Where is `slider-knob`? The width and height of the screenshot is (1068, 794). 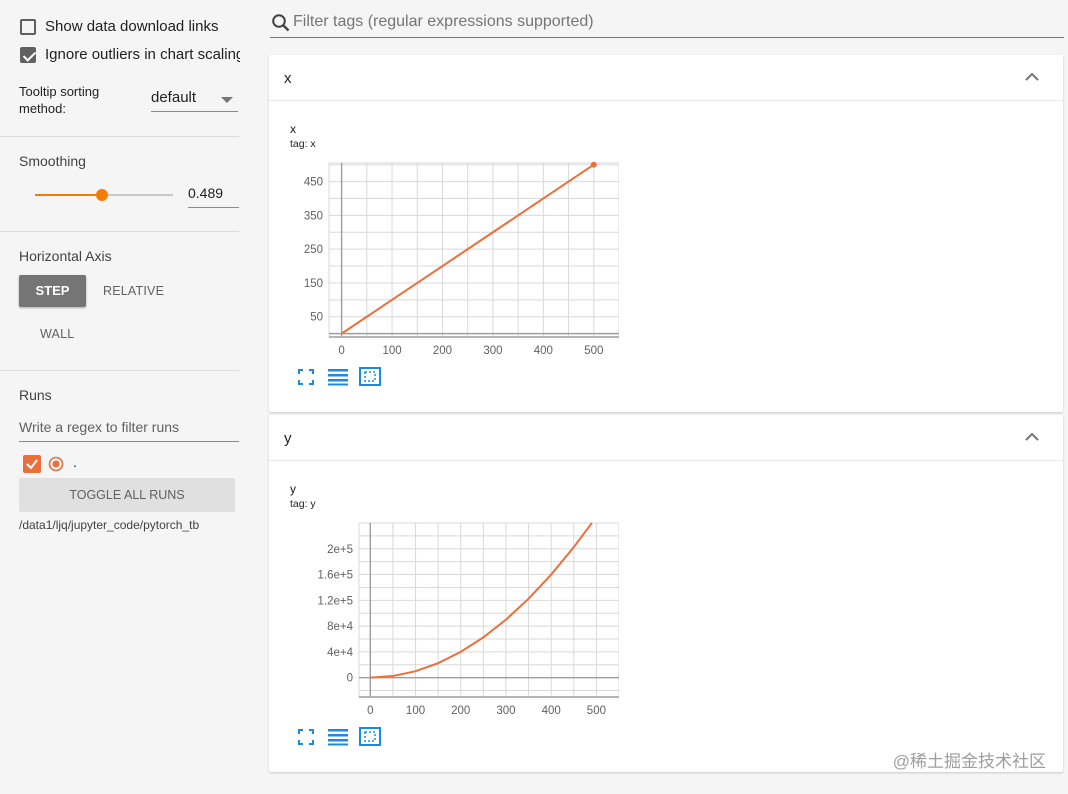
slider-knob is located at coordinates (102, 195).